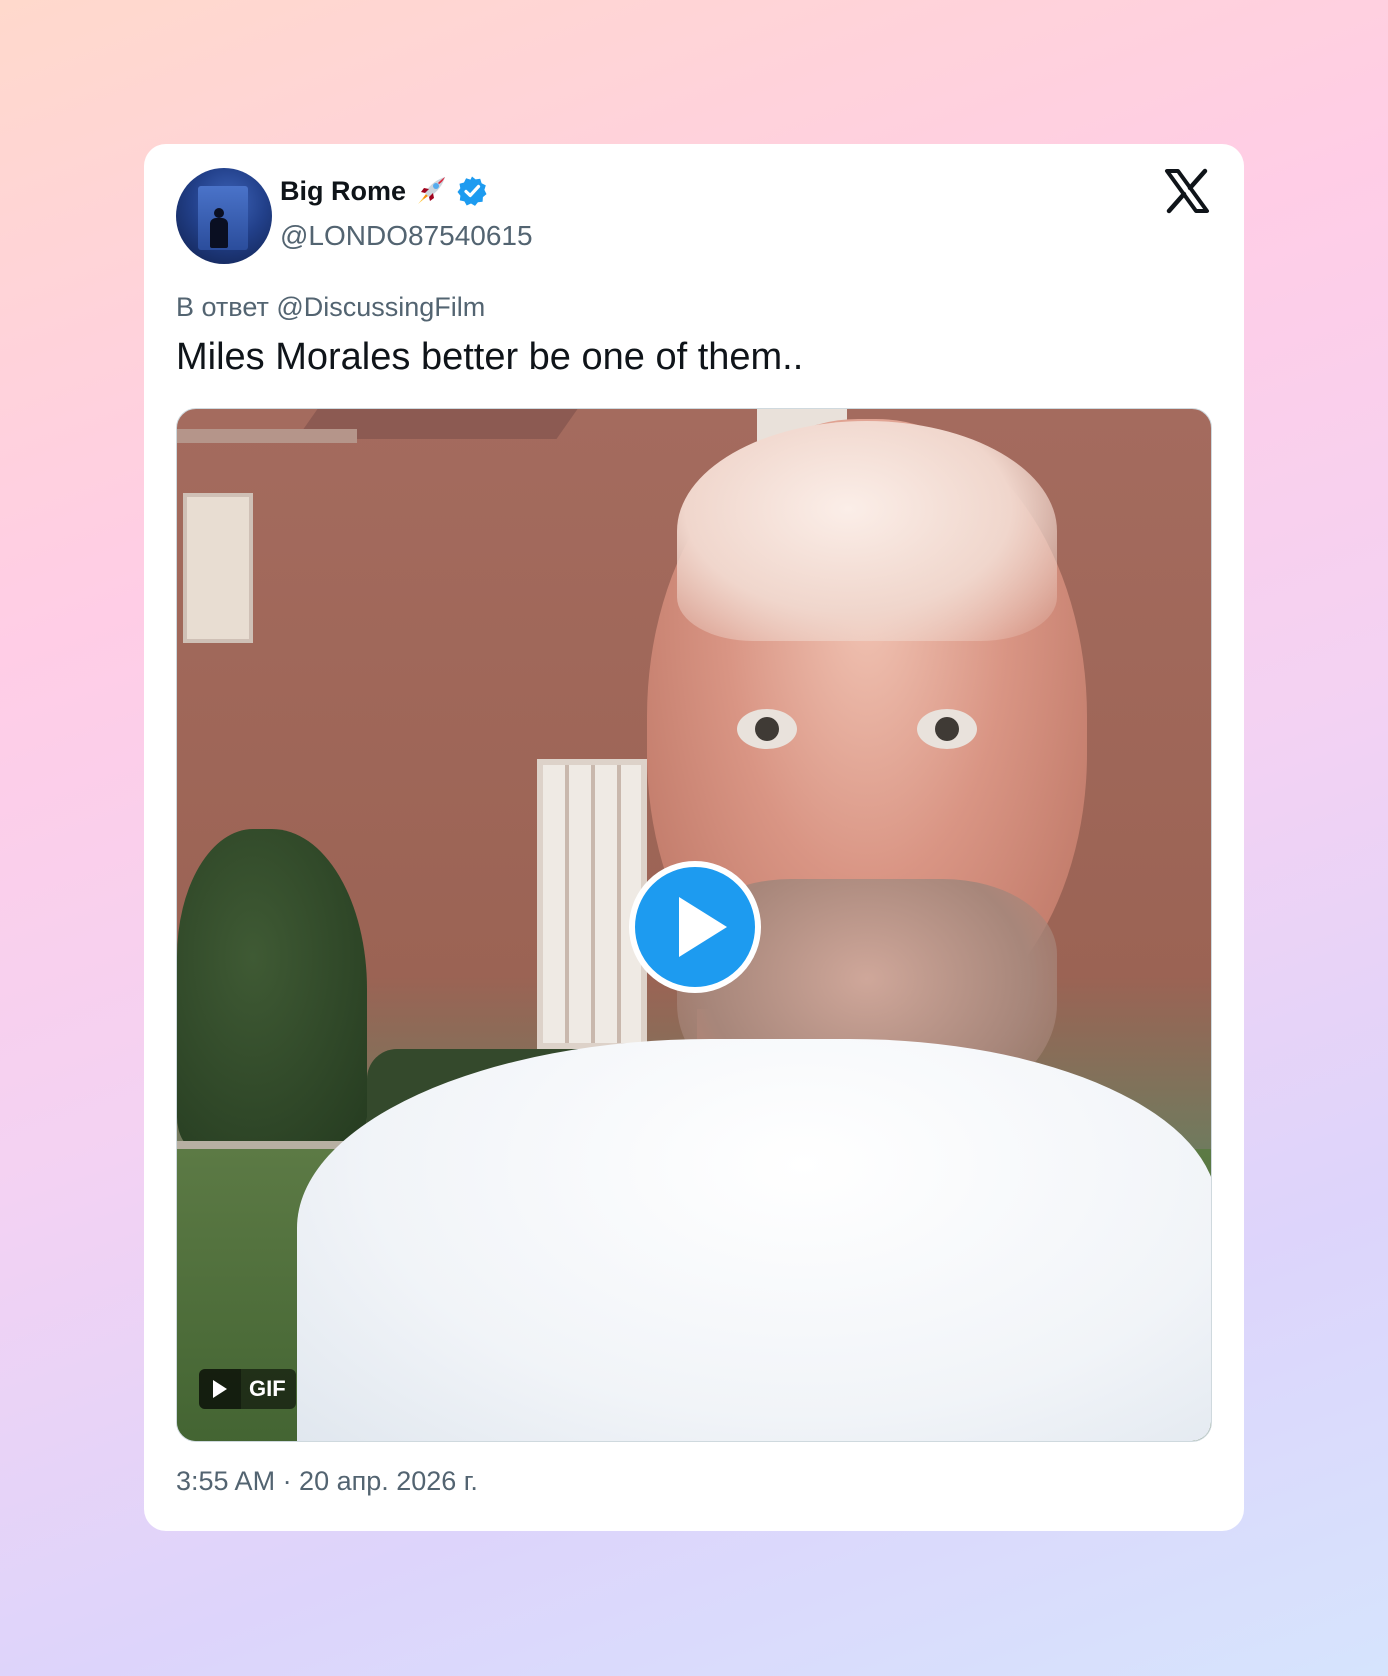 The image size is (1388, 1676). What do you see at coordinates (592, 904) in the screenshot?
I see `media-window-center` at bounding box center [592, 904].